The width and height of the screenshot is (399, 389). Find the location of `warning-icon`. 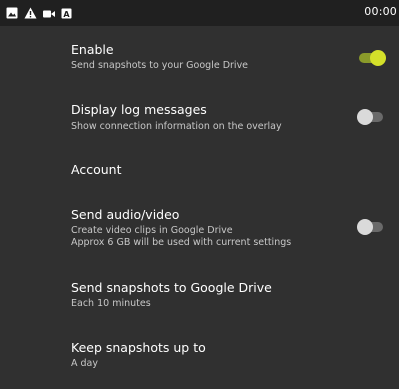

warning-icon is located at coordinates (30, 13).